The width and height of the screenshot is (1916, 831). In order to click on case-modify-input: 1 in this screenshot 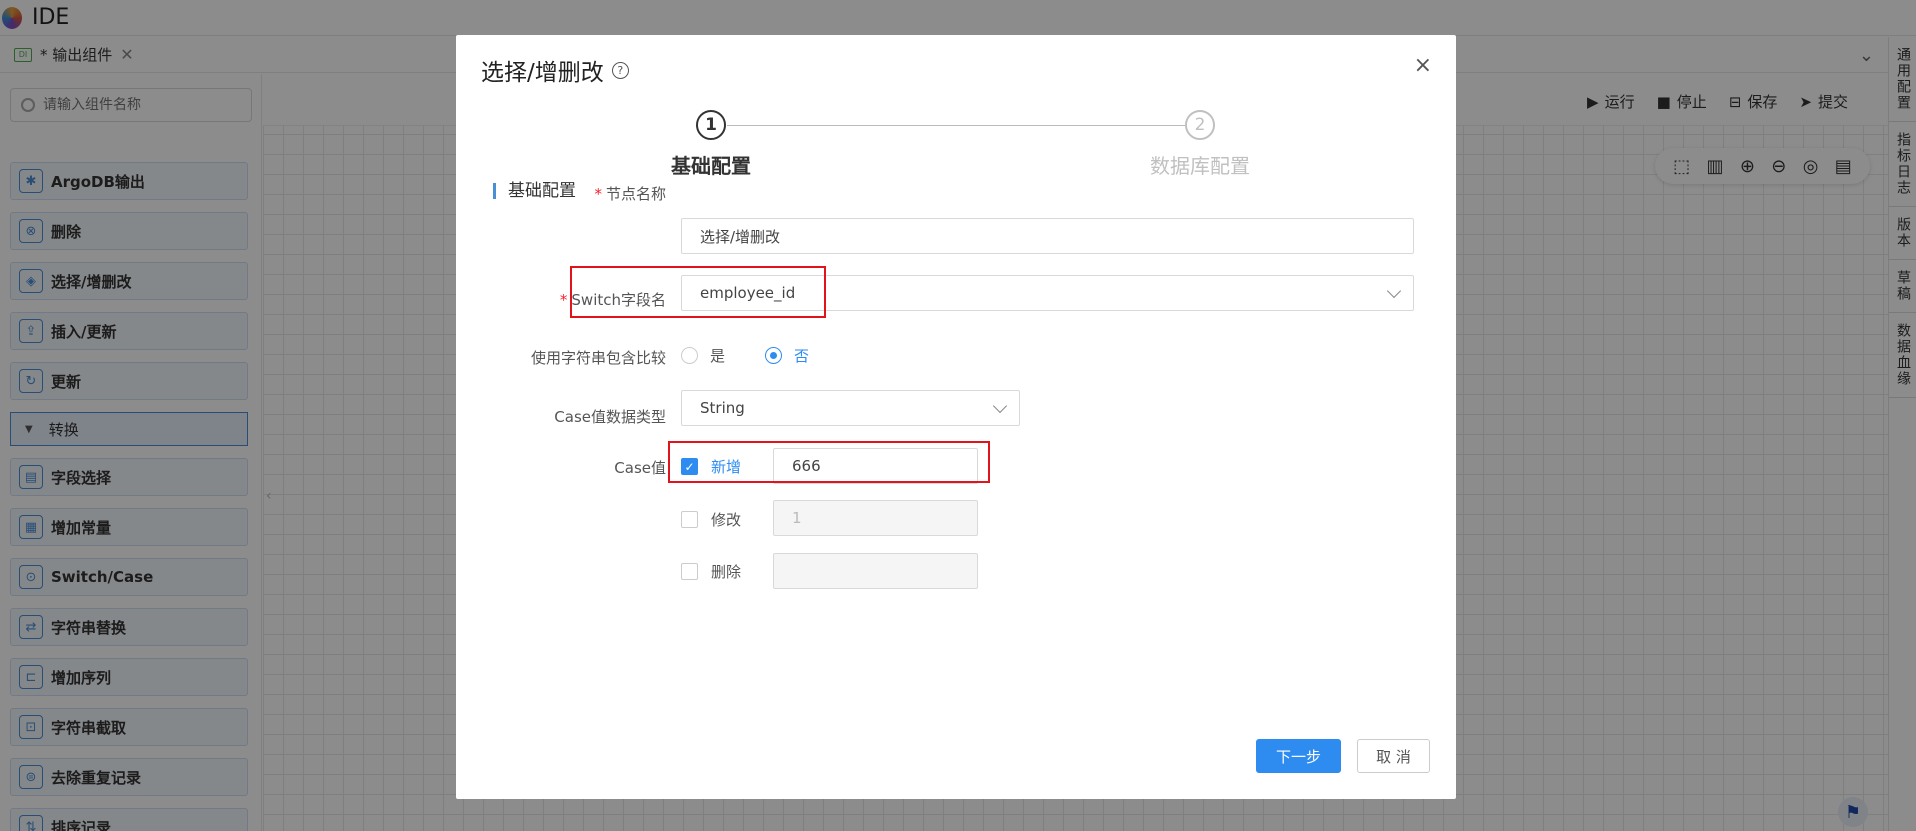, I will do `click(875, 518)`.